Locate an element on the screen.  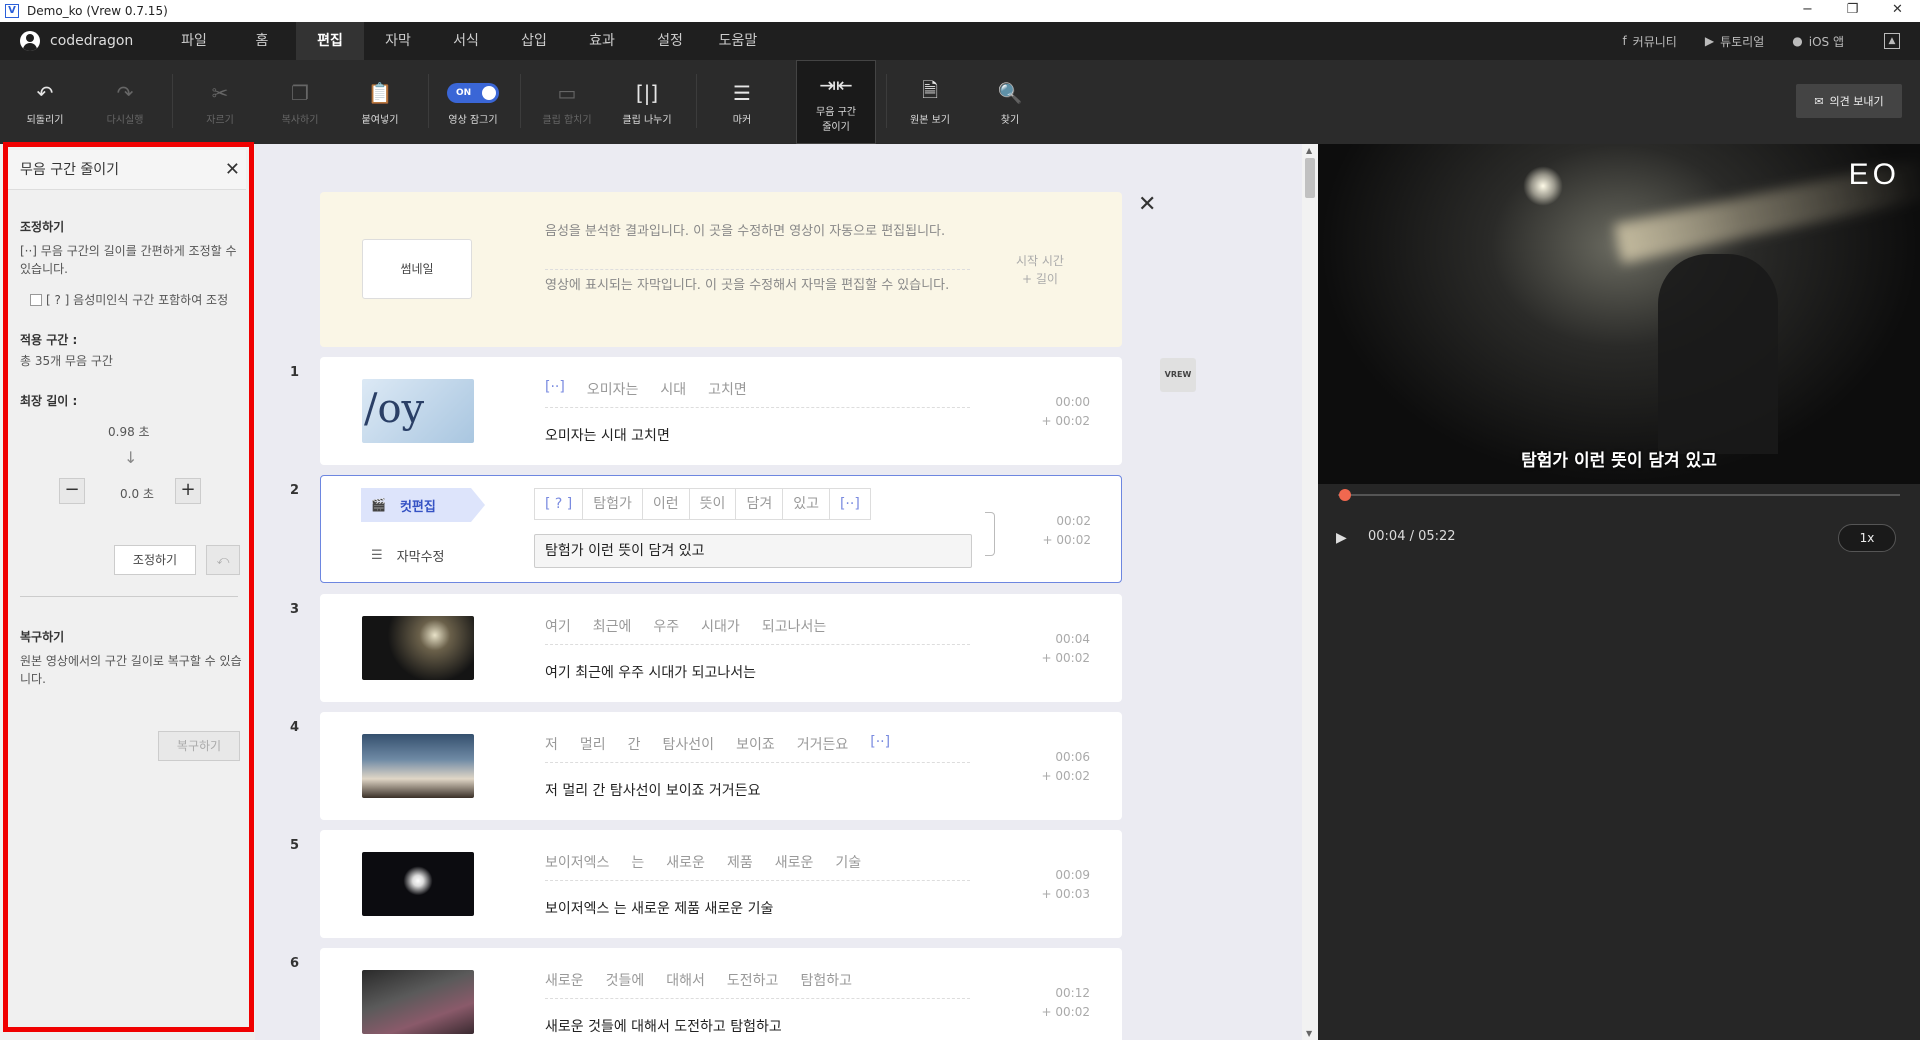
unrecognized-token: [ ? ] is located at coordinates (558, 504).